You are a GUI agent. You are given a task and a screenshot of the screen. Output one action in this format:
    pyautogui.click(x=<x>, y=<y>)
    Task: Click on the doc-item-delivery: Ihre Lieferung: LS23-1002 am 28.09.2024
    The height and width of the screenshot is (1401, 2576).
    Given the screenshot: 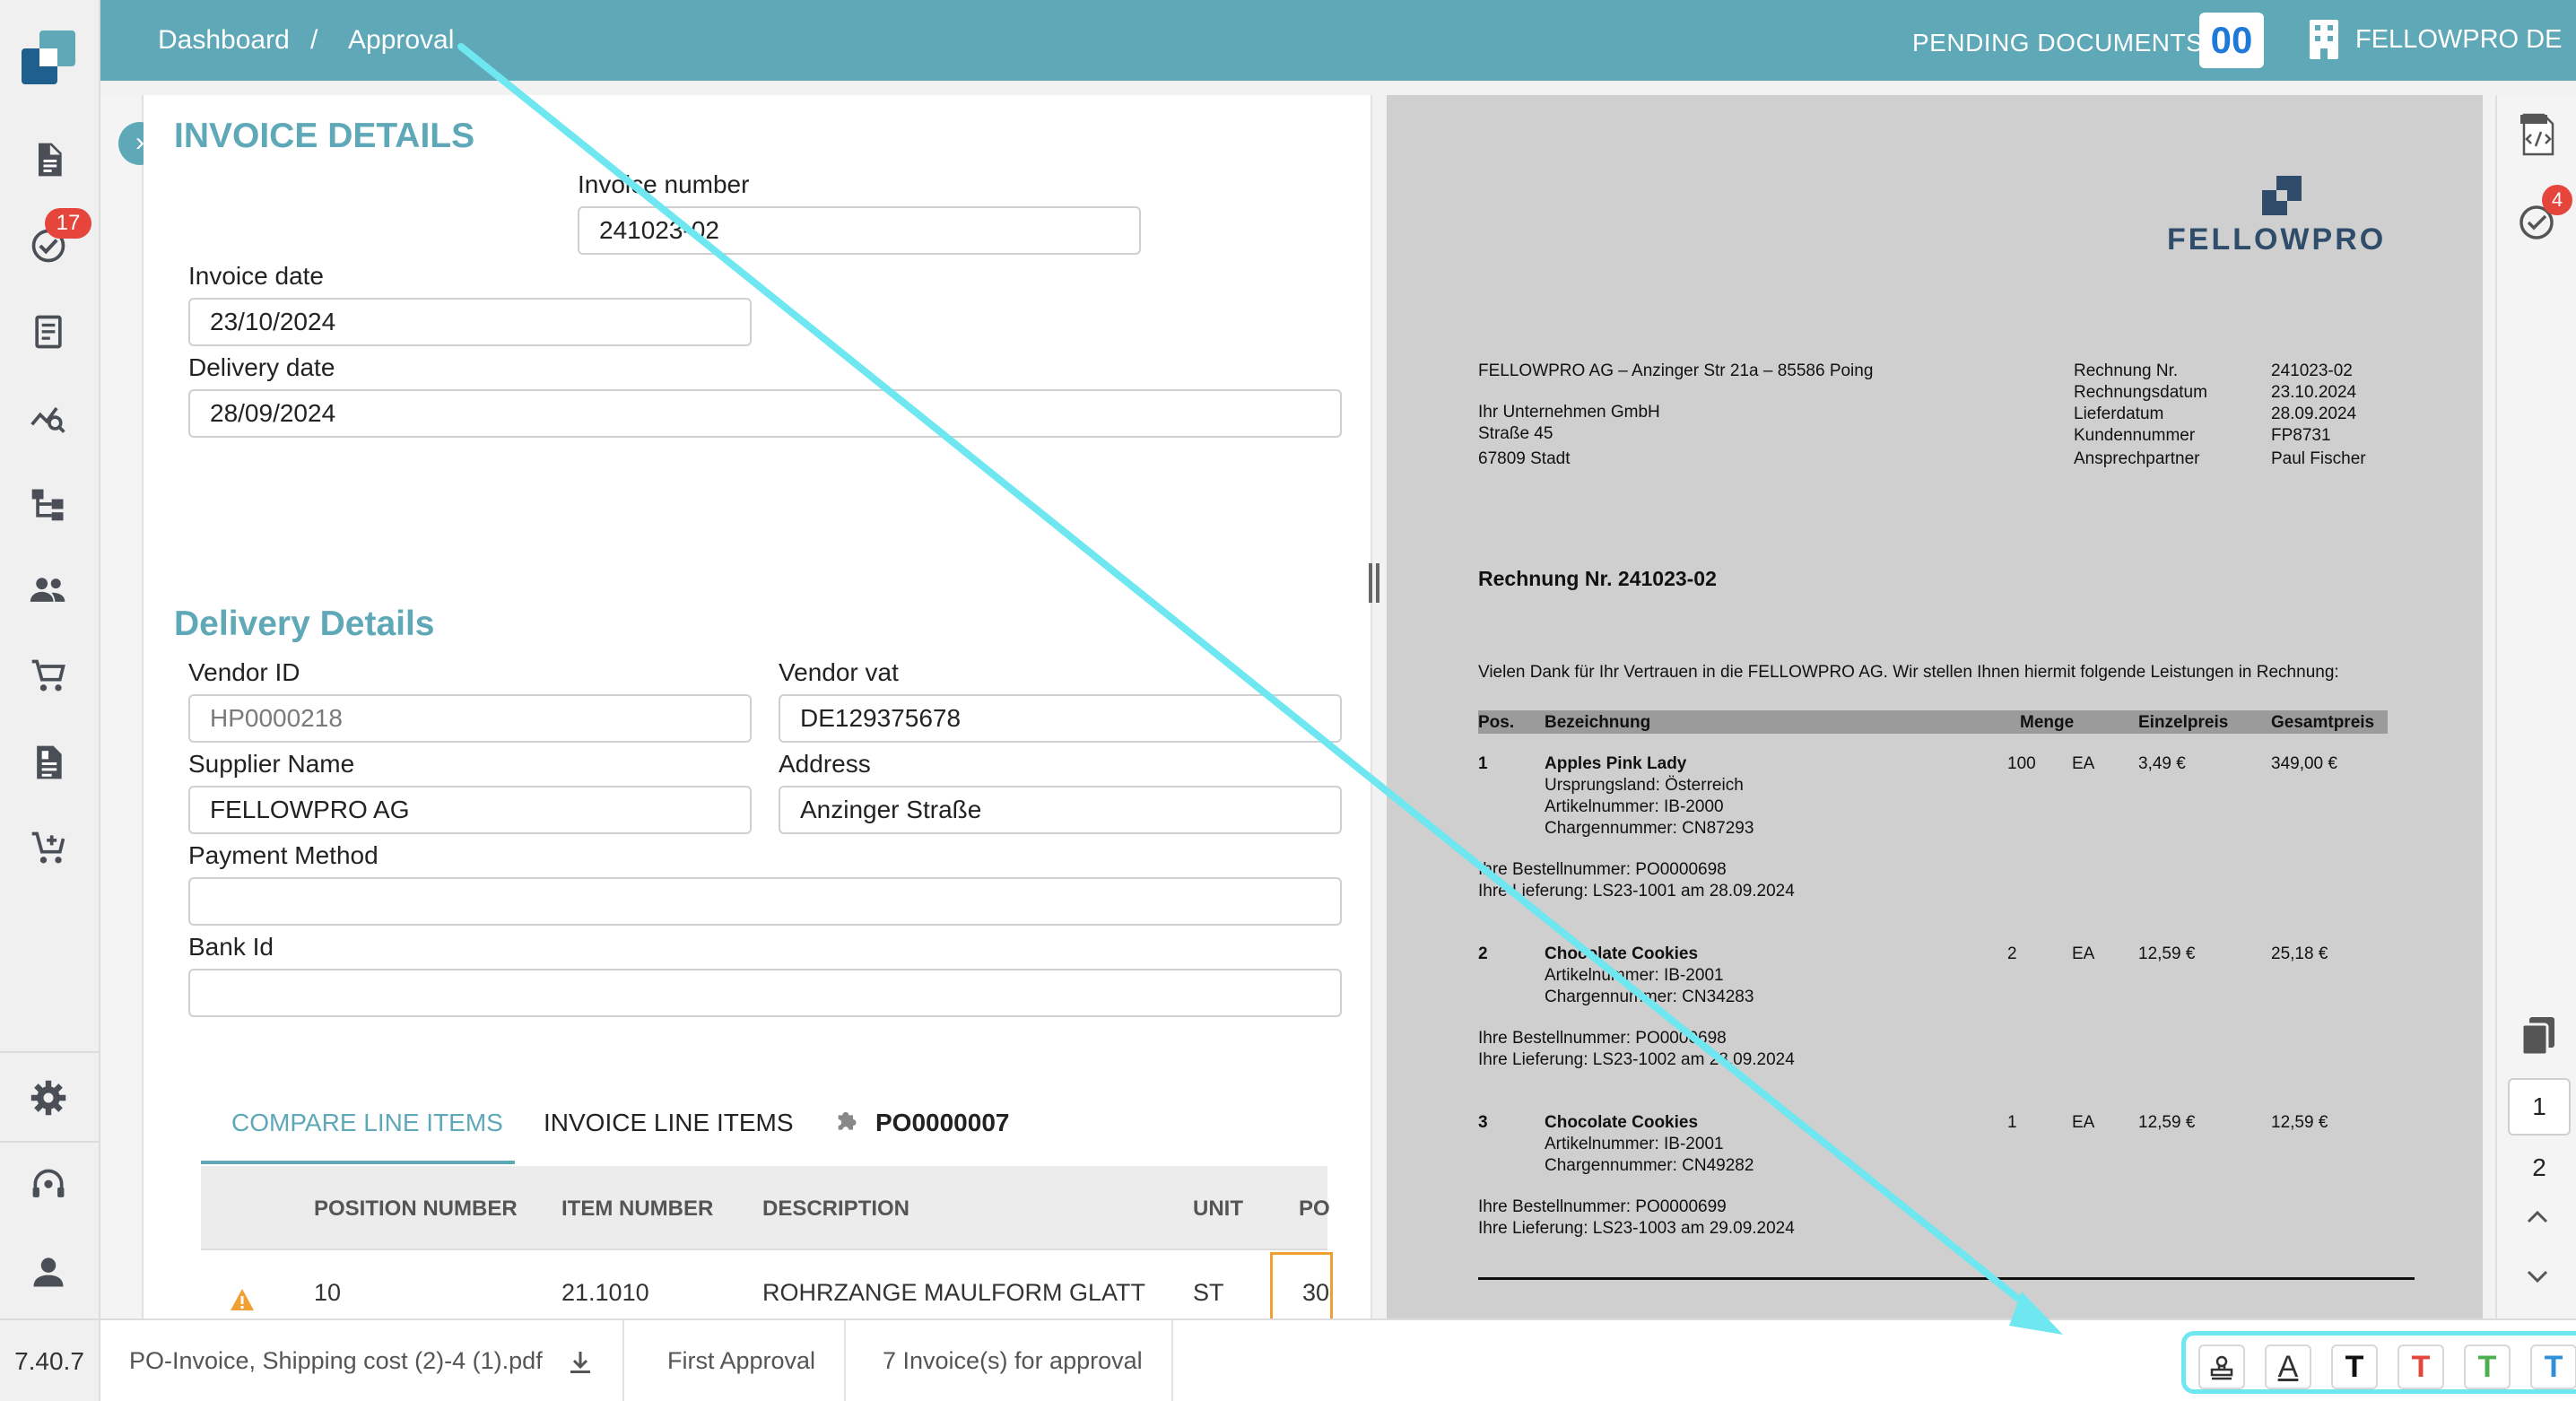 What is the action you would take?
    pyautogui.click(x=1636, y=1059)
    